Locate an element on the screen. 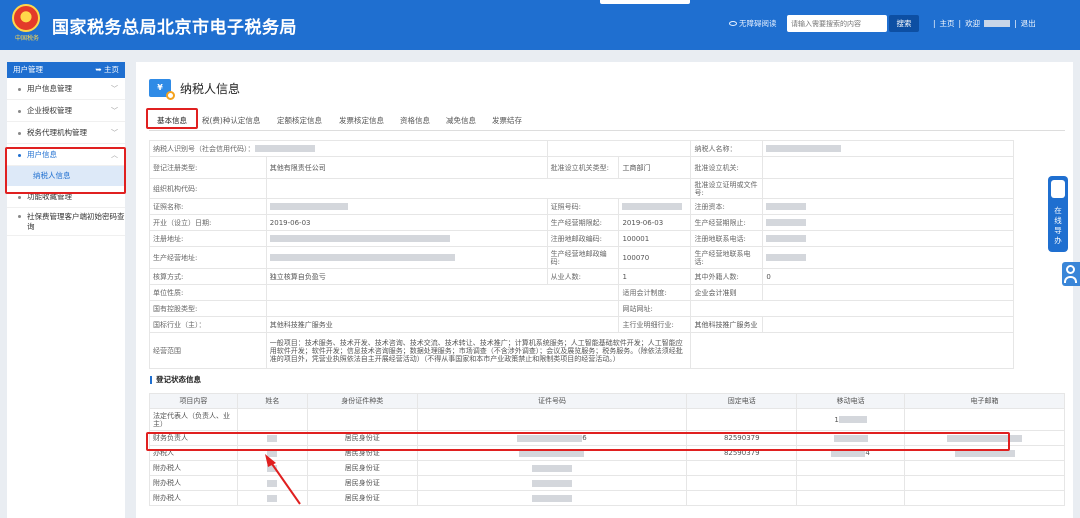 The width and height of the screenshot is (1080, 518). value: 其他科技推广服务业 is located at coordinates (442, 324).